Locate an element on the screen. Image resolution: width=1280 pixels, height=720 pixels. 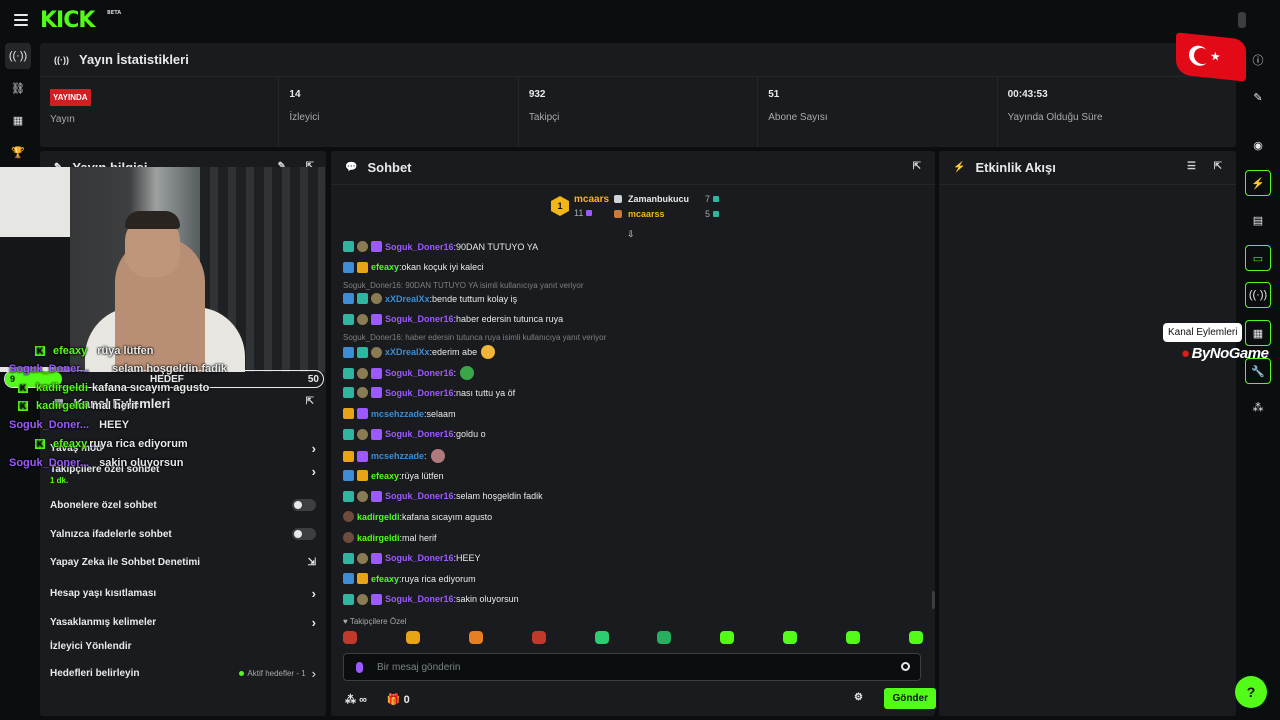
subscribers-only-row: Abonelere özel sohbet is located at coordinates (183, 505).